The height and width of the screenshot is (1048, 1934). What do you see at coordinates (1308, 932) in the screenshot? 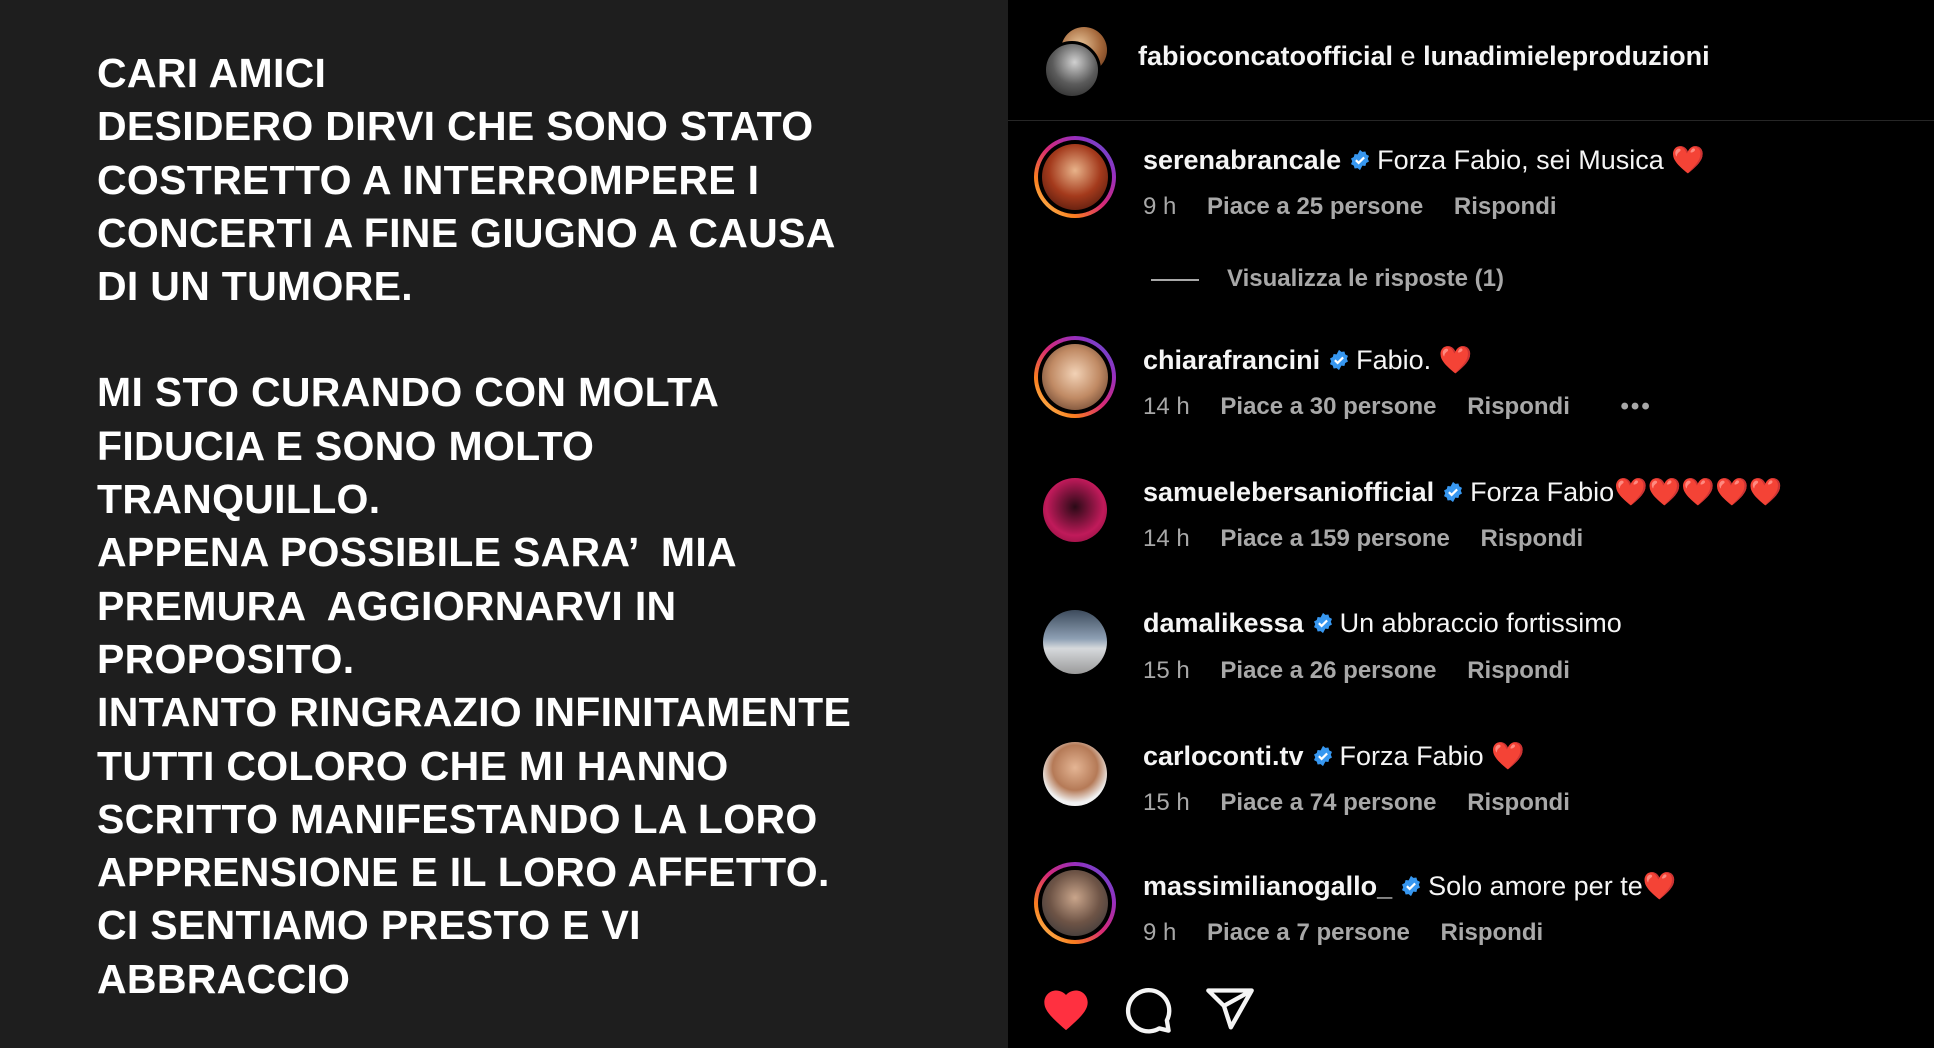
I see `comment-likes: Piace a 7 persone` at bounding box center [1308, 932].